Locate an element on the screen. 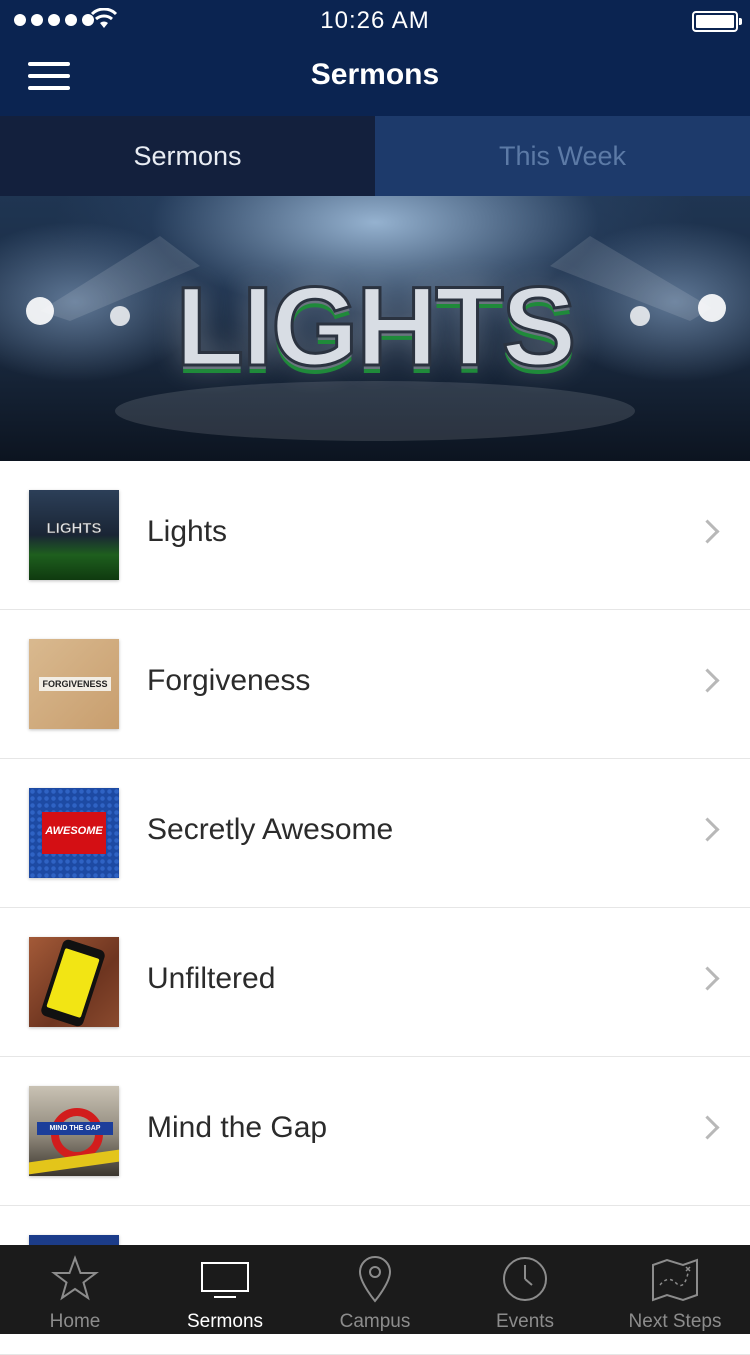 The height and width of the screenshot is (1355, 750). sermon-thumbnail: FORGIVENESS is located at coordinates (74, 684).